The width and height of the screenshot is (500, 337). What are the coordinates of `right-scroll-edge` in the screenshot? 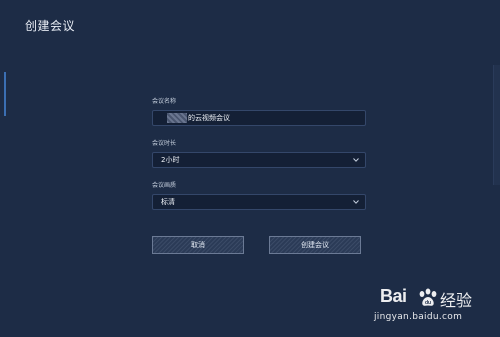 It's located at (496, 125).